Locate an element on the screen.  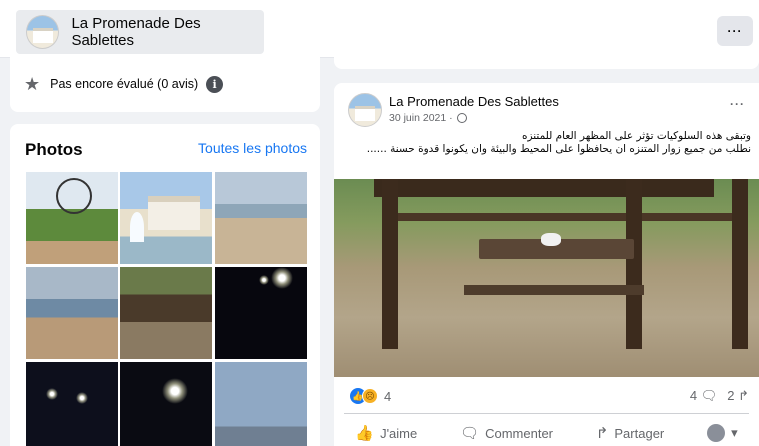
share-count: 2 is located at coordinates (731, 395).